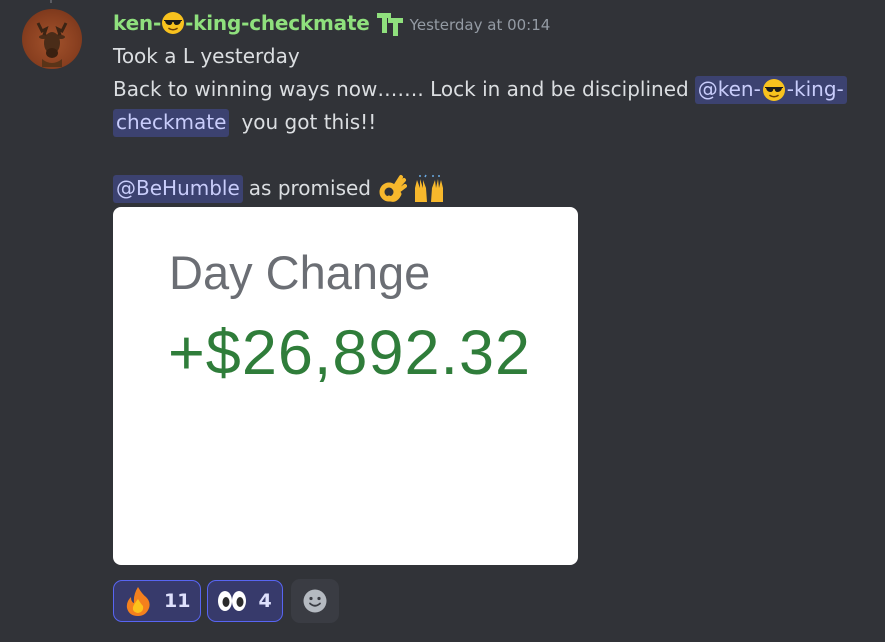 This screenshot has width=885, height=642. I want to click on mention-name: @BeHumble, so click(178, 188).